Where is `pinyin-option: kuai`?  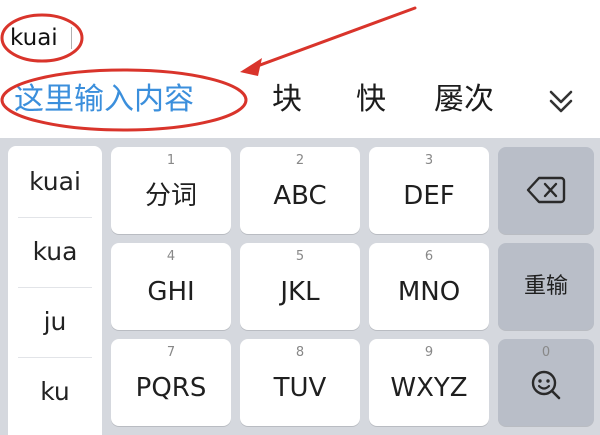 pinyin-option: kuai is located at coordinates (55, 182).